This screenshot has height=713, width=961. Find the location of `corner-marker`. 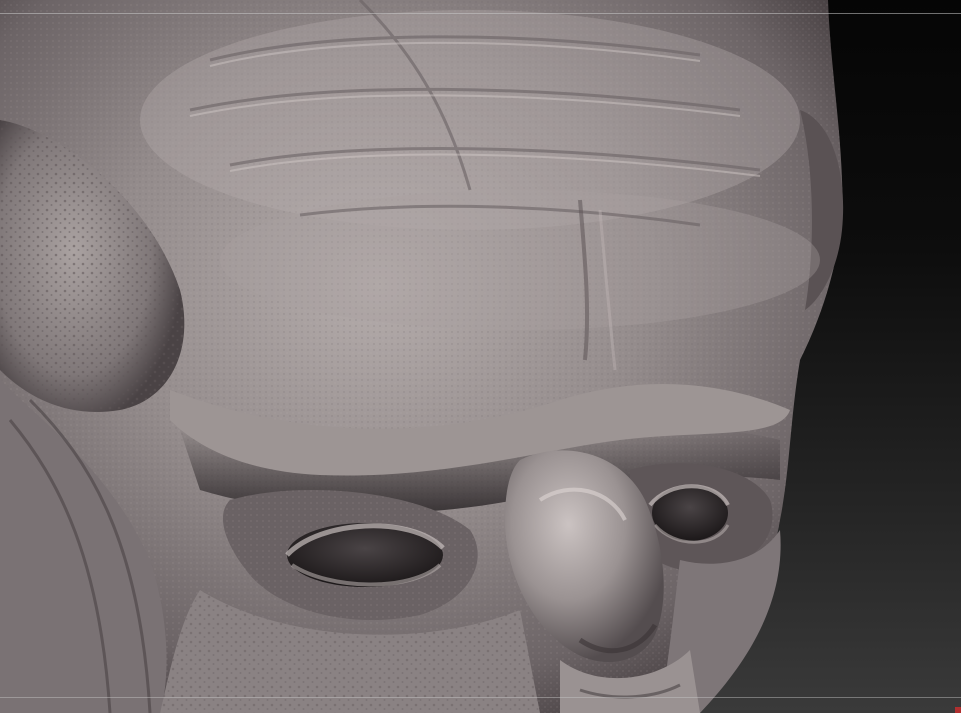

corner-marker is located at coordinates (958, 710).